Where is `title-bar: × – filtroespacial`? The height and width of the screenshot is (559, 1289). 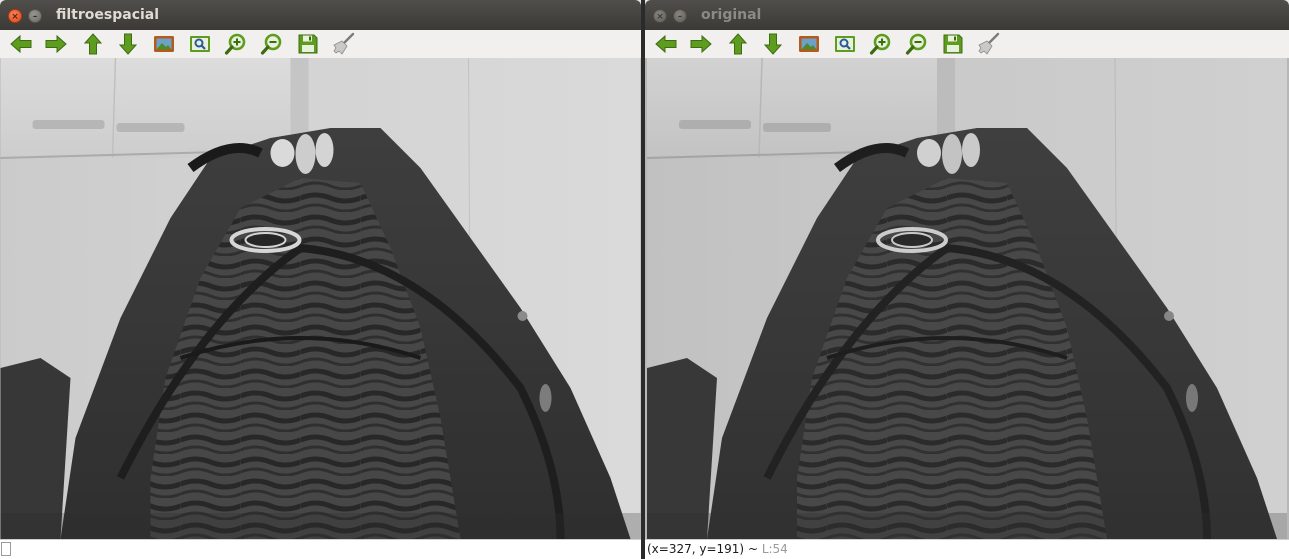
title-bar: × – filtroespacial is located at coordinates (320, 15).